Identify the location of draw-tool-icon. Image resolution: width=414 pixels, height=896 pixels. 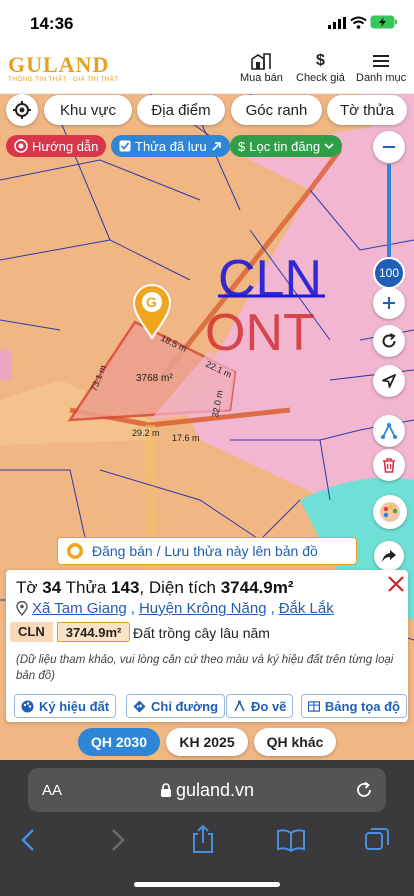
(389, 430).